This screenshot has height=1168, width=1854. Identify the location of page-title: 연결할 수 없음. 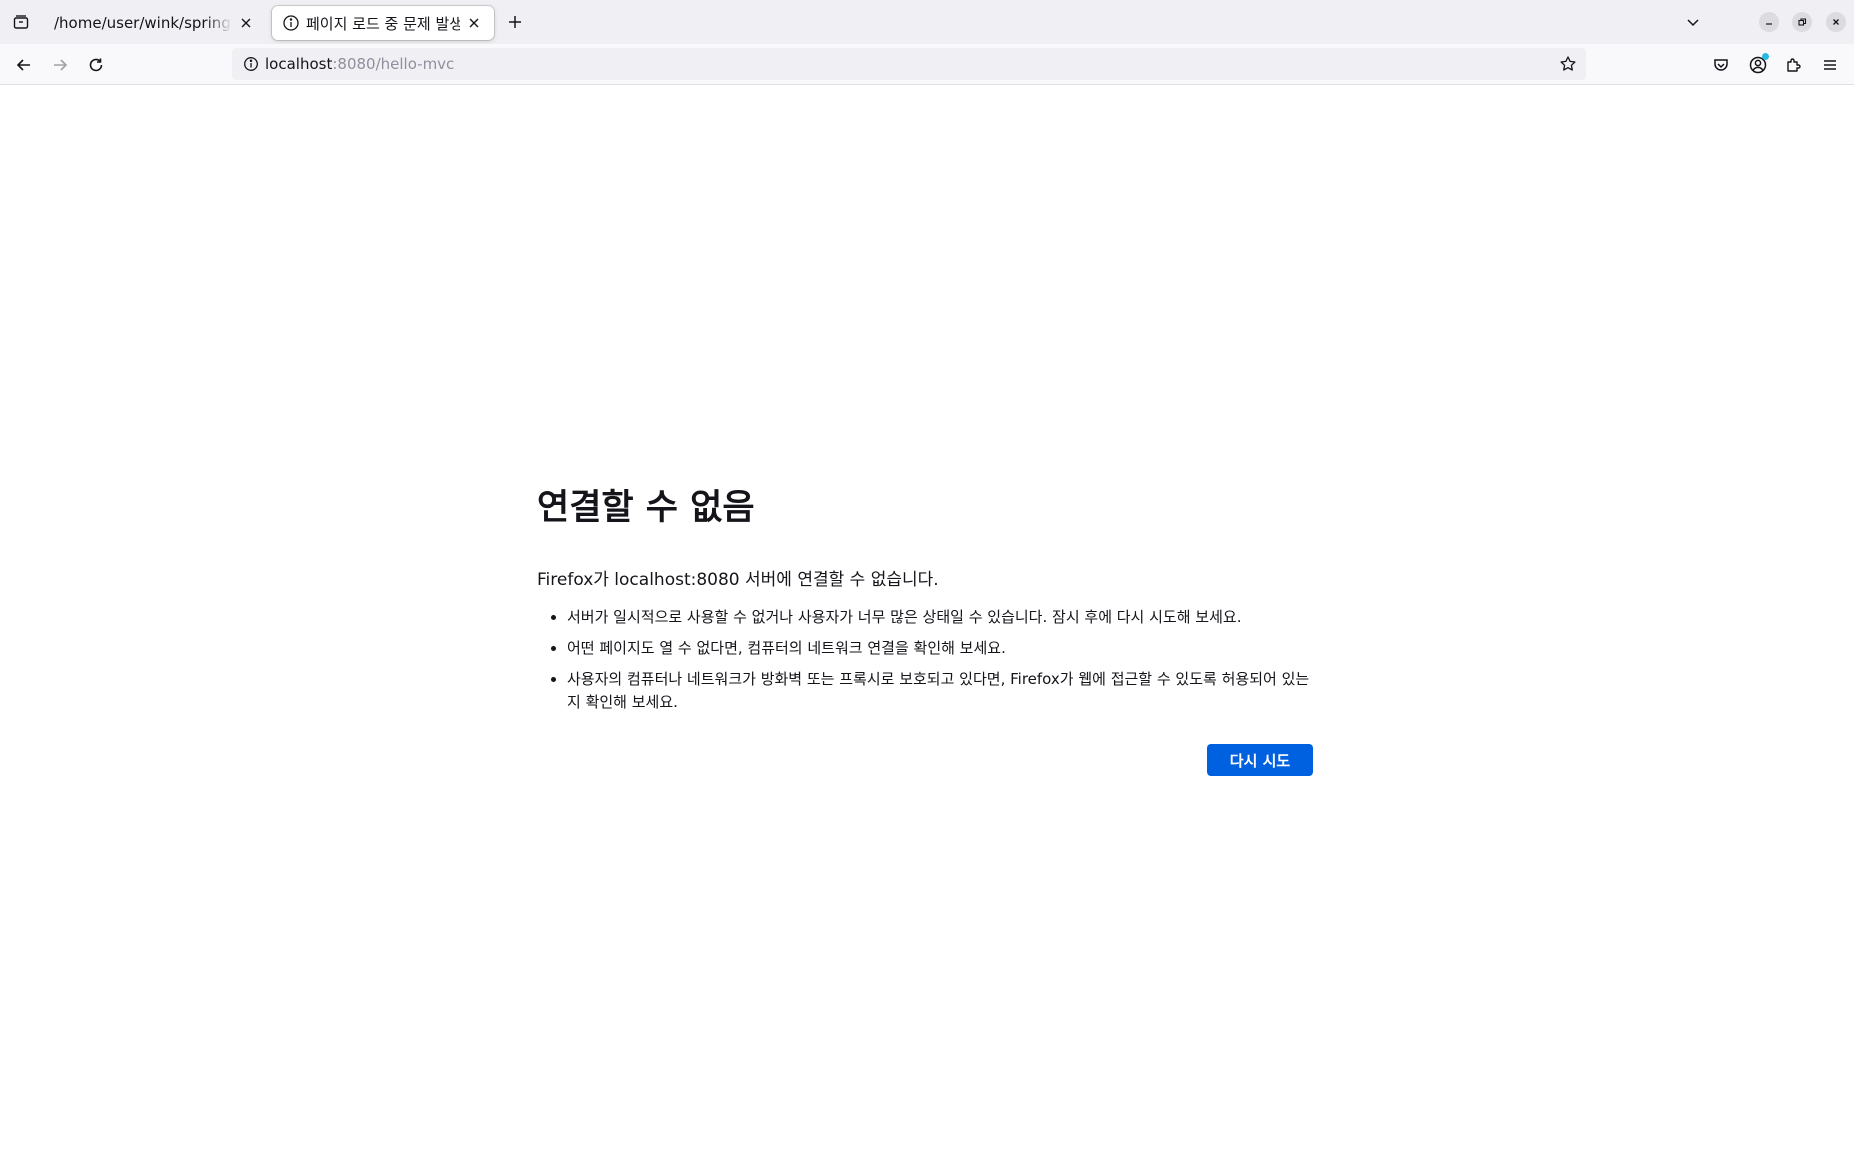
(646, 508).